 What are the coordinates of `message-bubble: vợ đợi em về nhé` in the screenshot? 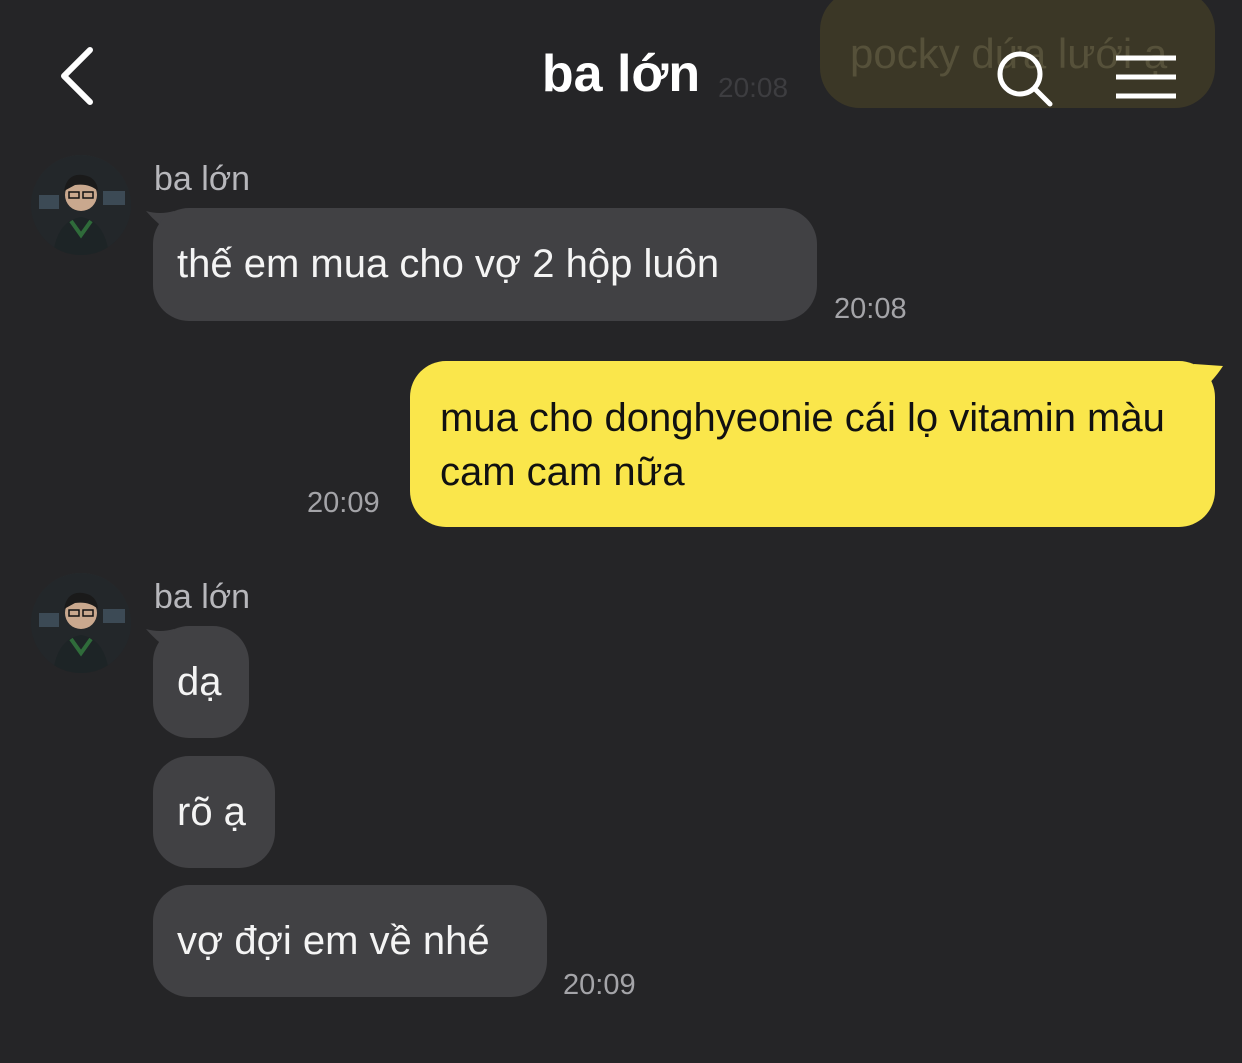 It's located at (350, 941).